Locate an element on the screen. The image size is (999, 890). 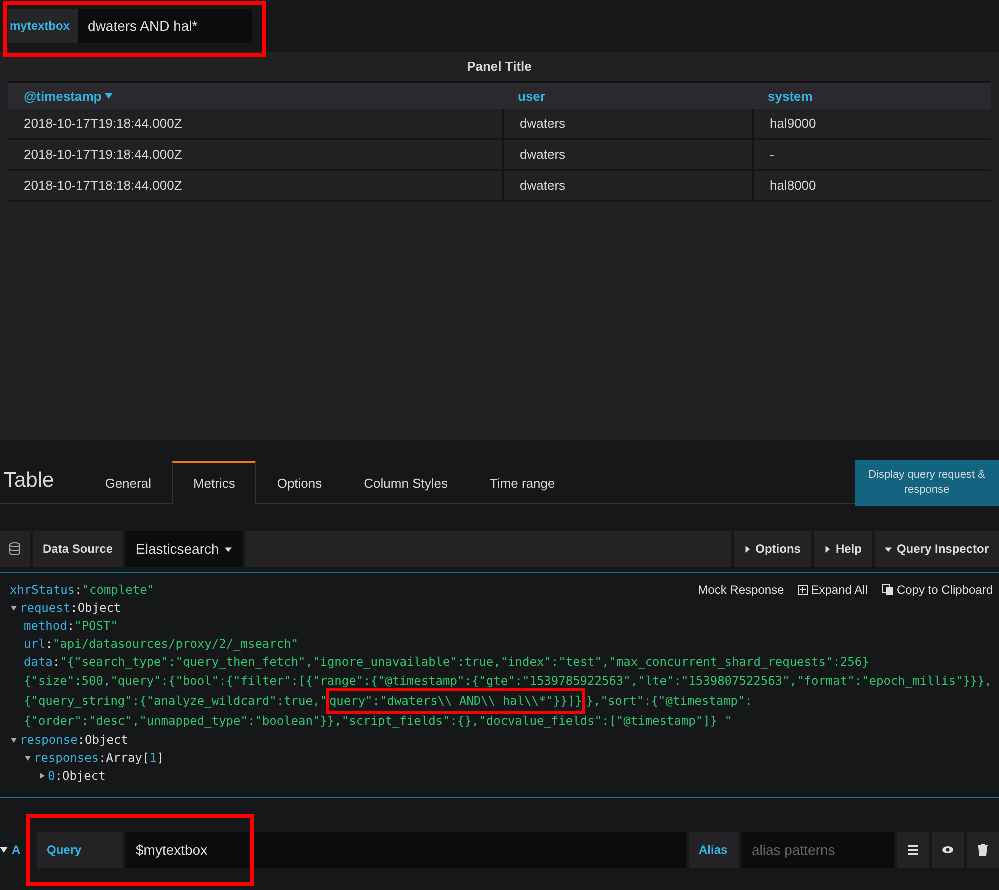
json-key: xhrStatus is located at coordinates (43, 590).